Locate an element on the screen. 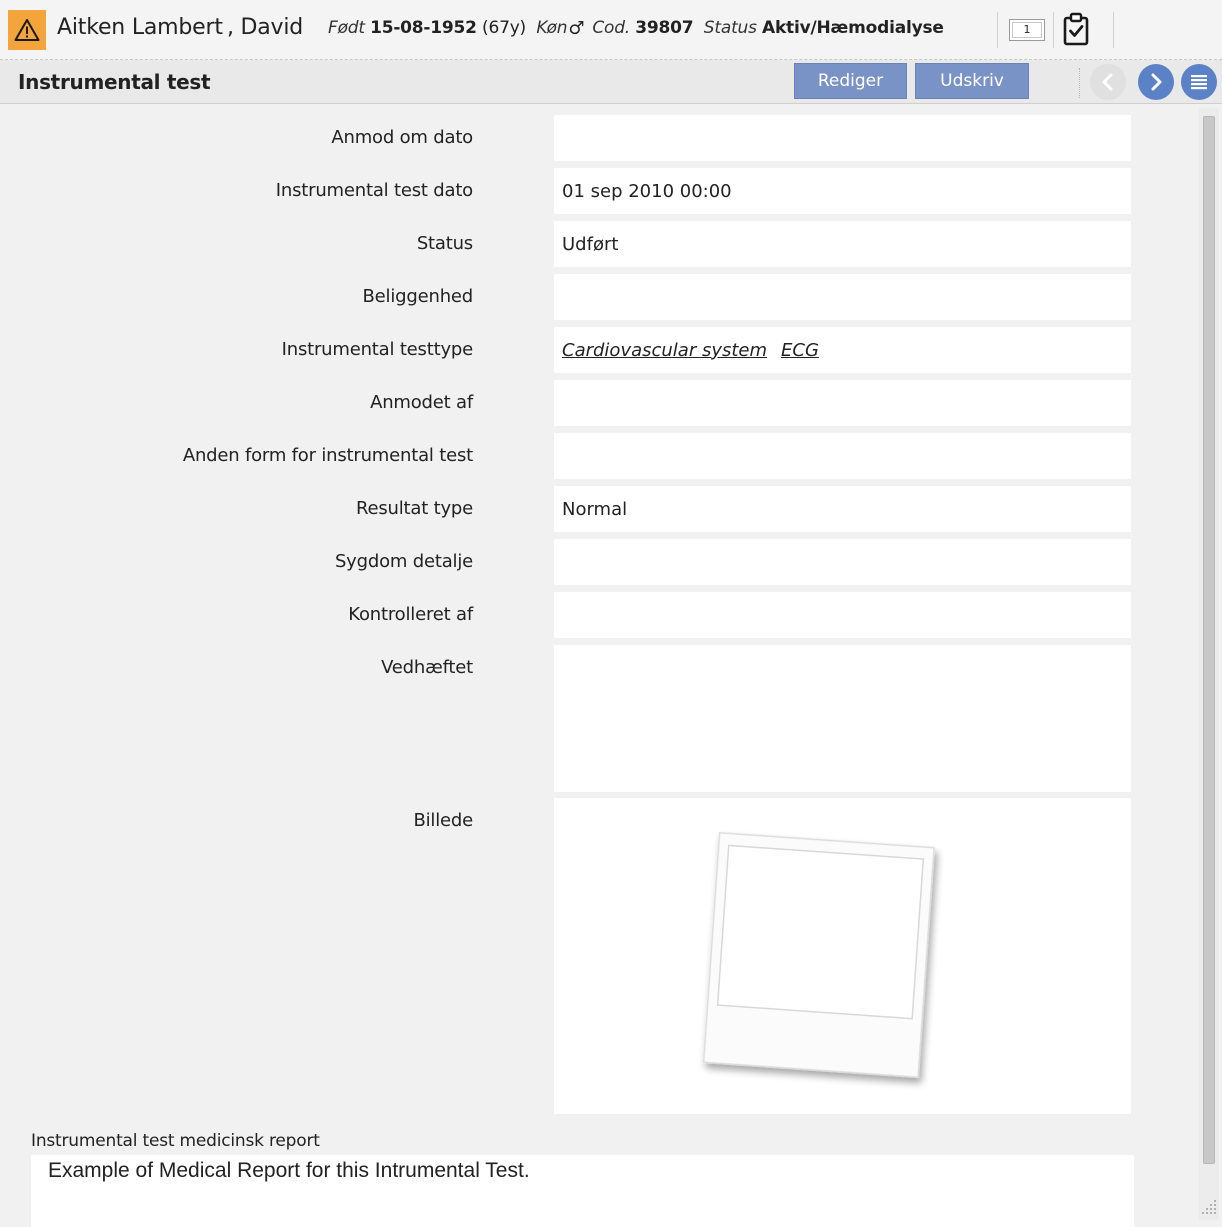  chevron-left-icon is located at coordinates (1107, 82).